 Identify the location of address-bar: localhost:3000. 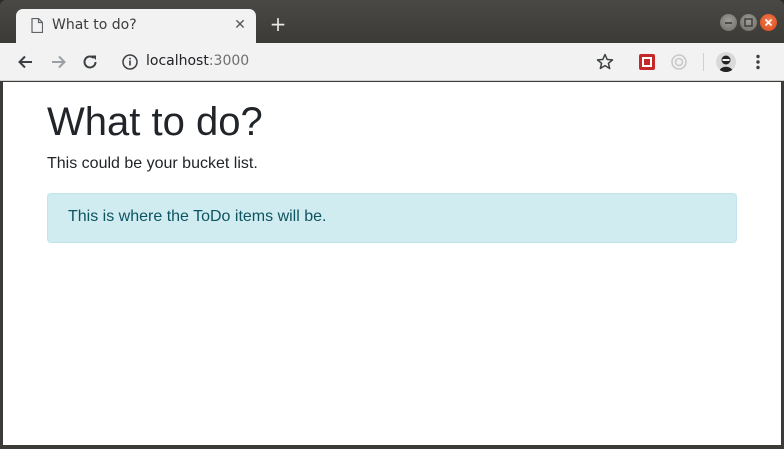
(197, 61).